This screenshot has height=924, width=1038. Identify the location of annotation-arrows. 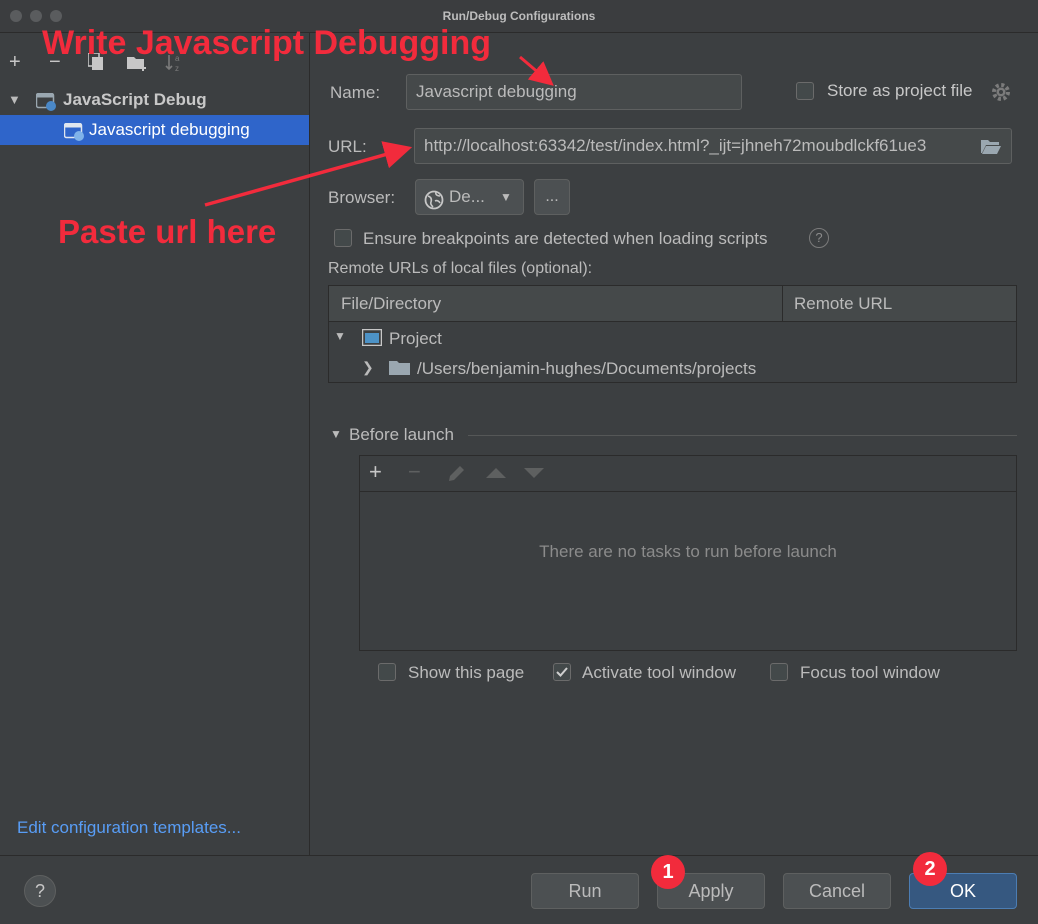
(379, 131).